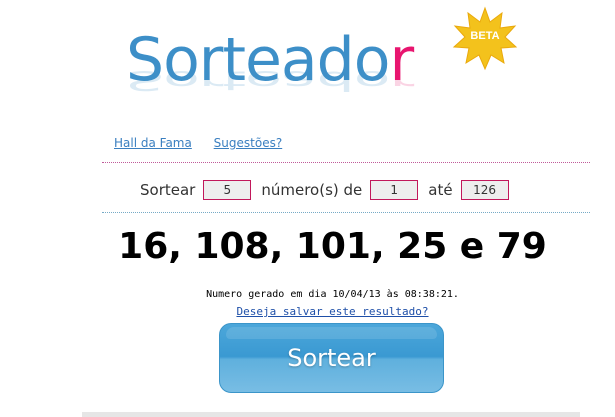  I want to click on numbers-range-label: número(s) de, so click(312, 190).